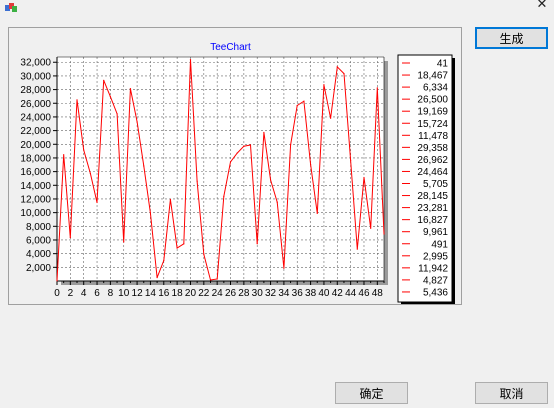 The image size is (554, 408). I want to click on x-tick-label: 20, so click(191, 293).